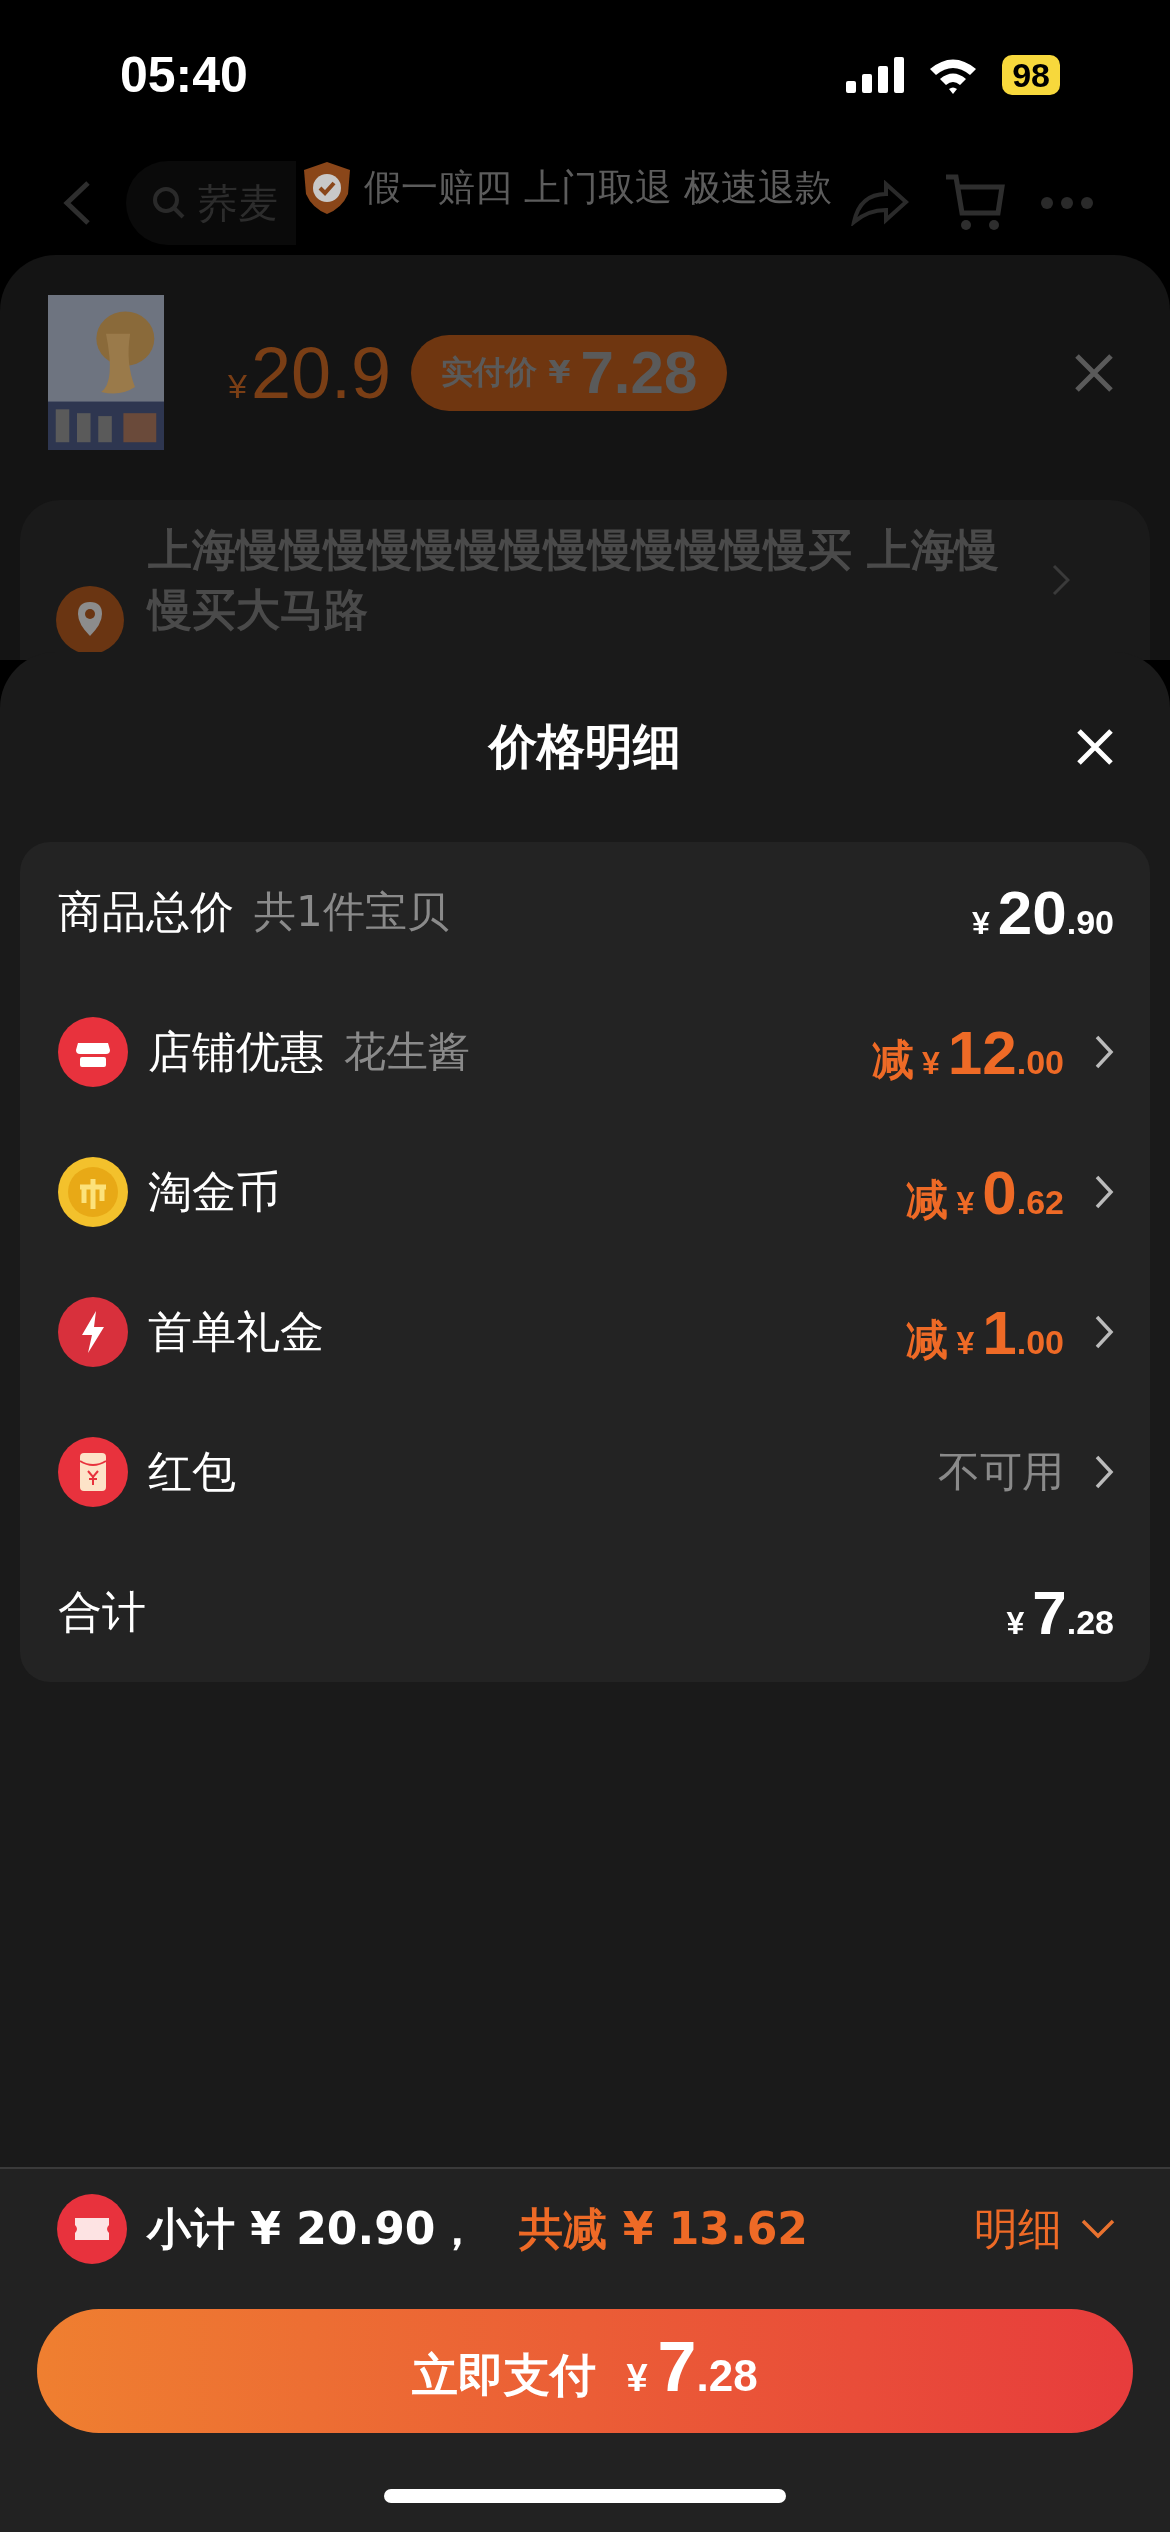 The image size is (1170, 2532). Describe the element at coordinates (93, 1472) in the screenshot. I see `envelope-icon` at that location.